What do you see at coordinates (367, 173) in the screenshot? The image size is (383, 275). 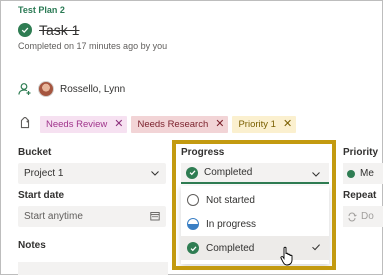 I see `priority-value: Me` at bounding box center [367, 173].